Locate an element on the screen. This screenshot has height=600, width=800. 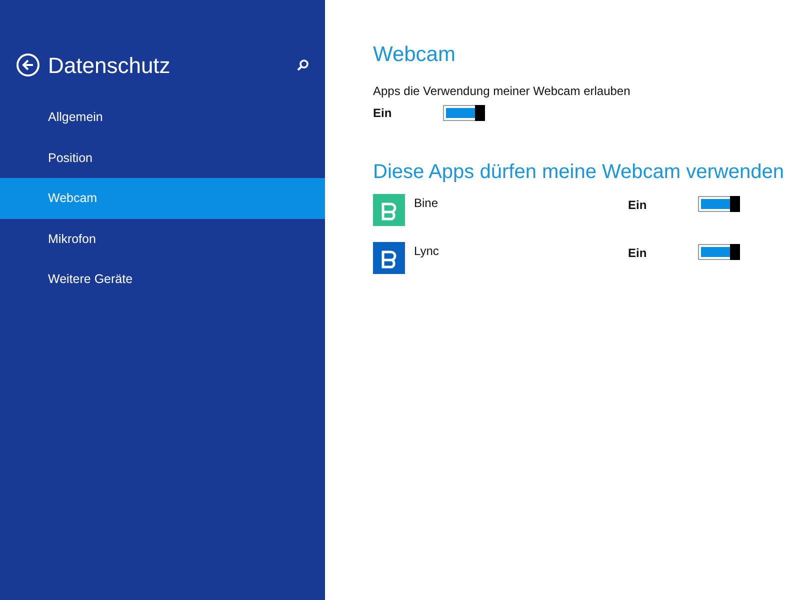
section-title: Webcam is located at coordinates (414, 55).